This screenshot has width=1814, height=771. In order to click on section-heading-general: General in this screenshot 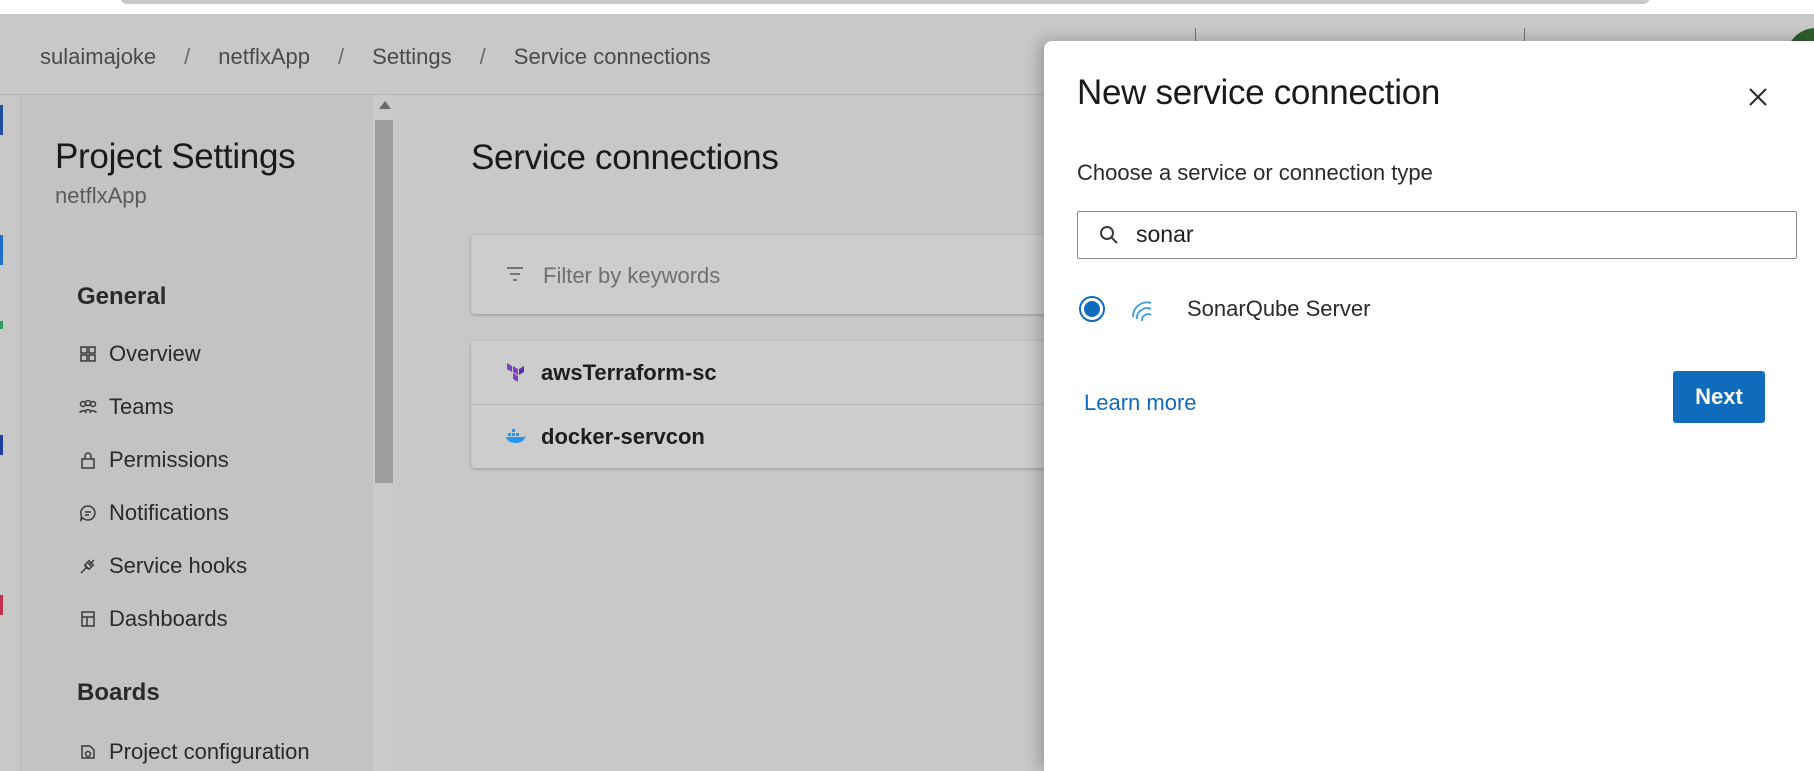, I will do `click(122, 296)`.